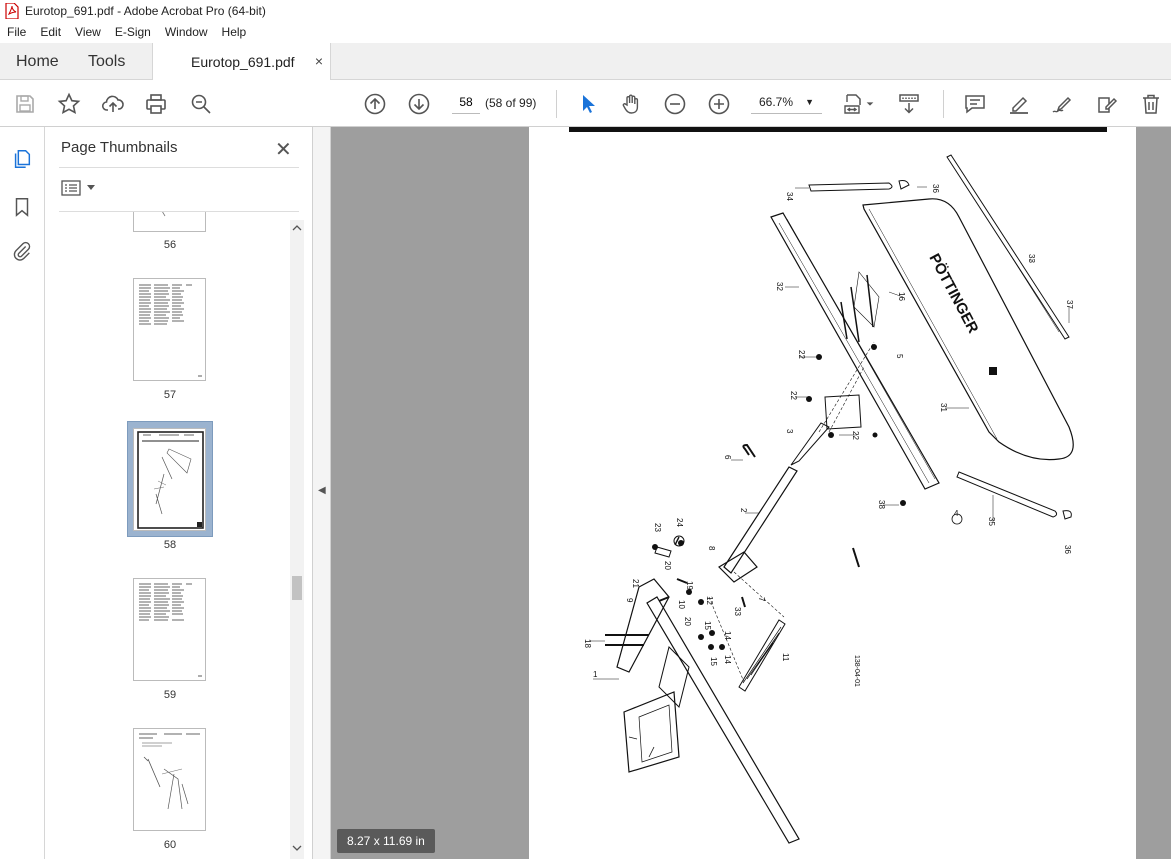 The width and height of the screenshot is (1171, 864). Describe the element at coordinates (991, 521) in the screenshot. I see `callout-35: 35` at that location.